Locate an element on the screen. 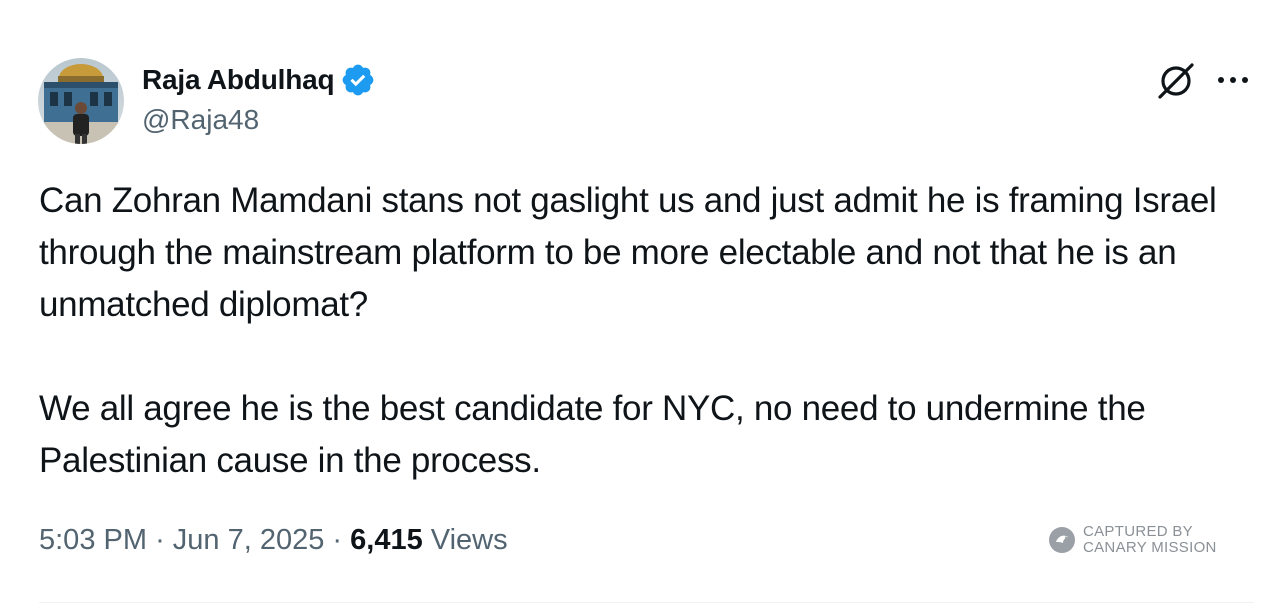  tweet-meta: 5:03 PM · Jun 7, 2025 · 6,415 Views is located at coordinates (273, 540).